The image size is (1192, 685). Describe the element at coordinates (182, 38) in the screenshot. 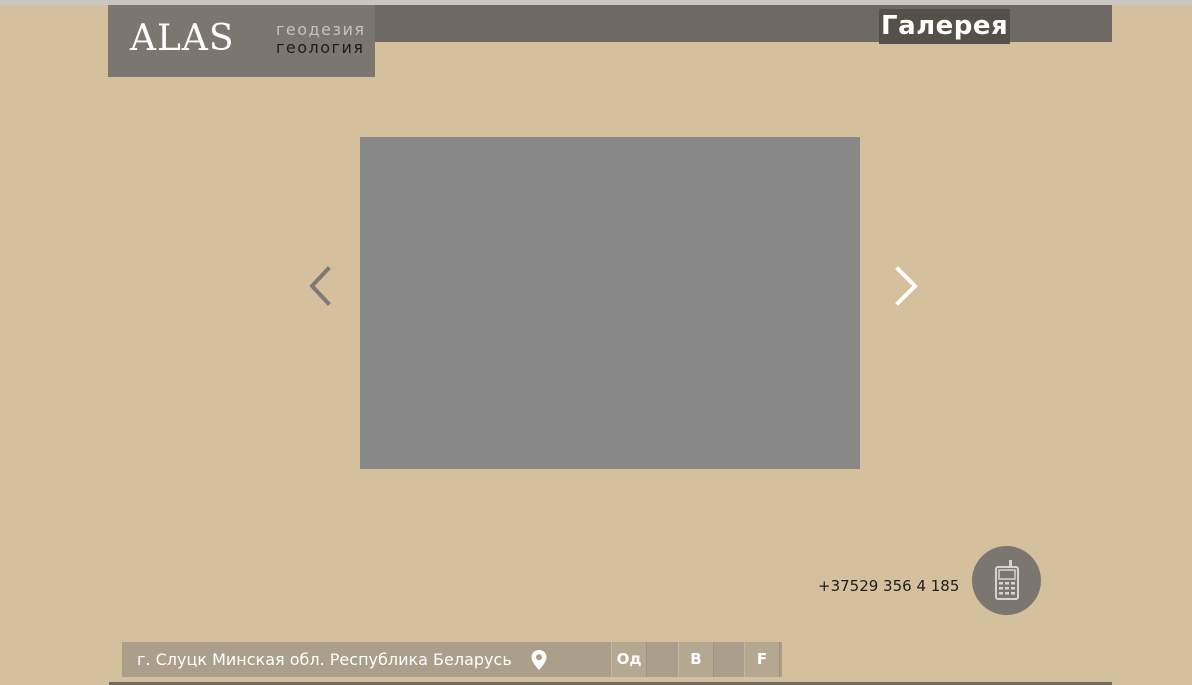

I see `logo-text: ALAS` at that location.